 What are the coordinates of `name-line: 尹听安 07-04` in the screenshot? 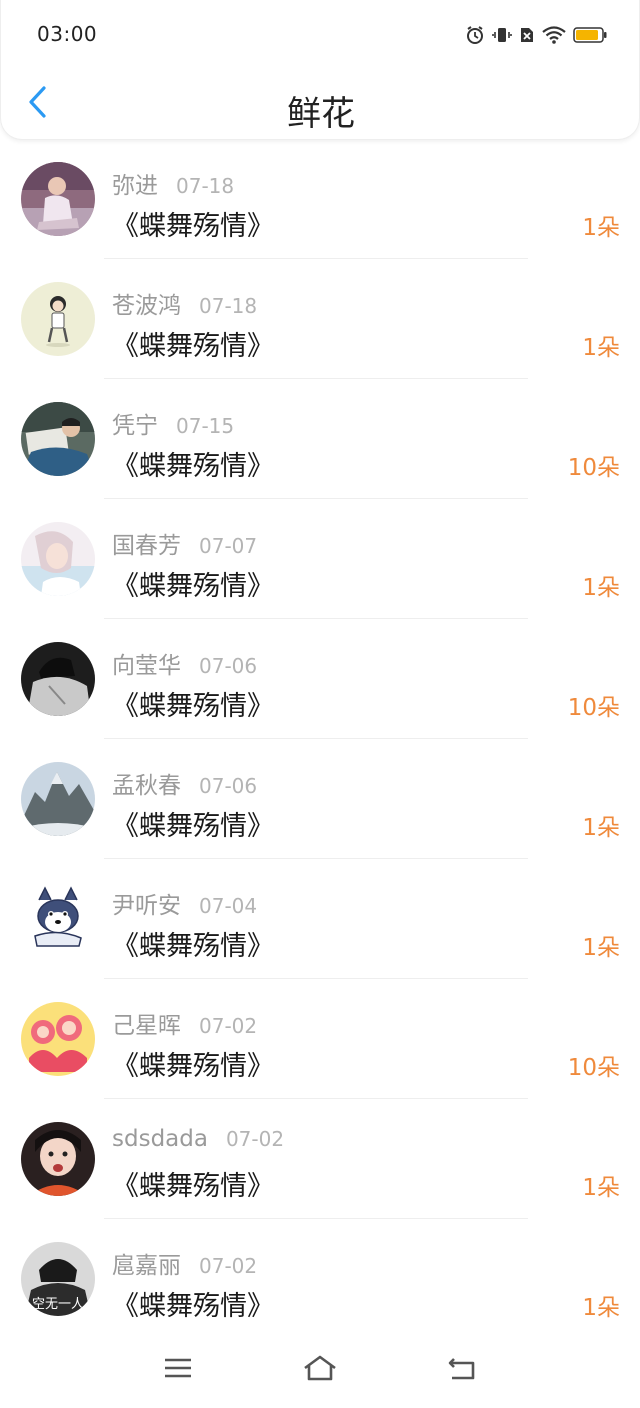 It's located at (185, 902).